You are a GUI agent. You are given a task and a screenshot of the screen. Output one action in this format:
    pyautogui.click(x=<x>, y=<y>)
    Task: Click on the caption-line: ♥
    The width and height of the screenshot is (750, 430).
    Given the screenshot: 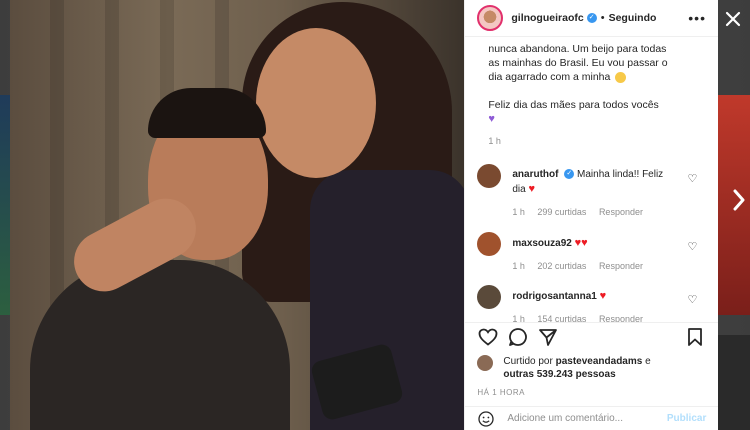 What is the action you would take?
    pyautogui.click(x=598, y=119)
    